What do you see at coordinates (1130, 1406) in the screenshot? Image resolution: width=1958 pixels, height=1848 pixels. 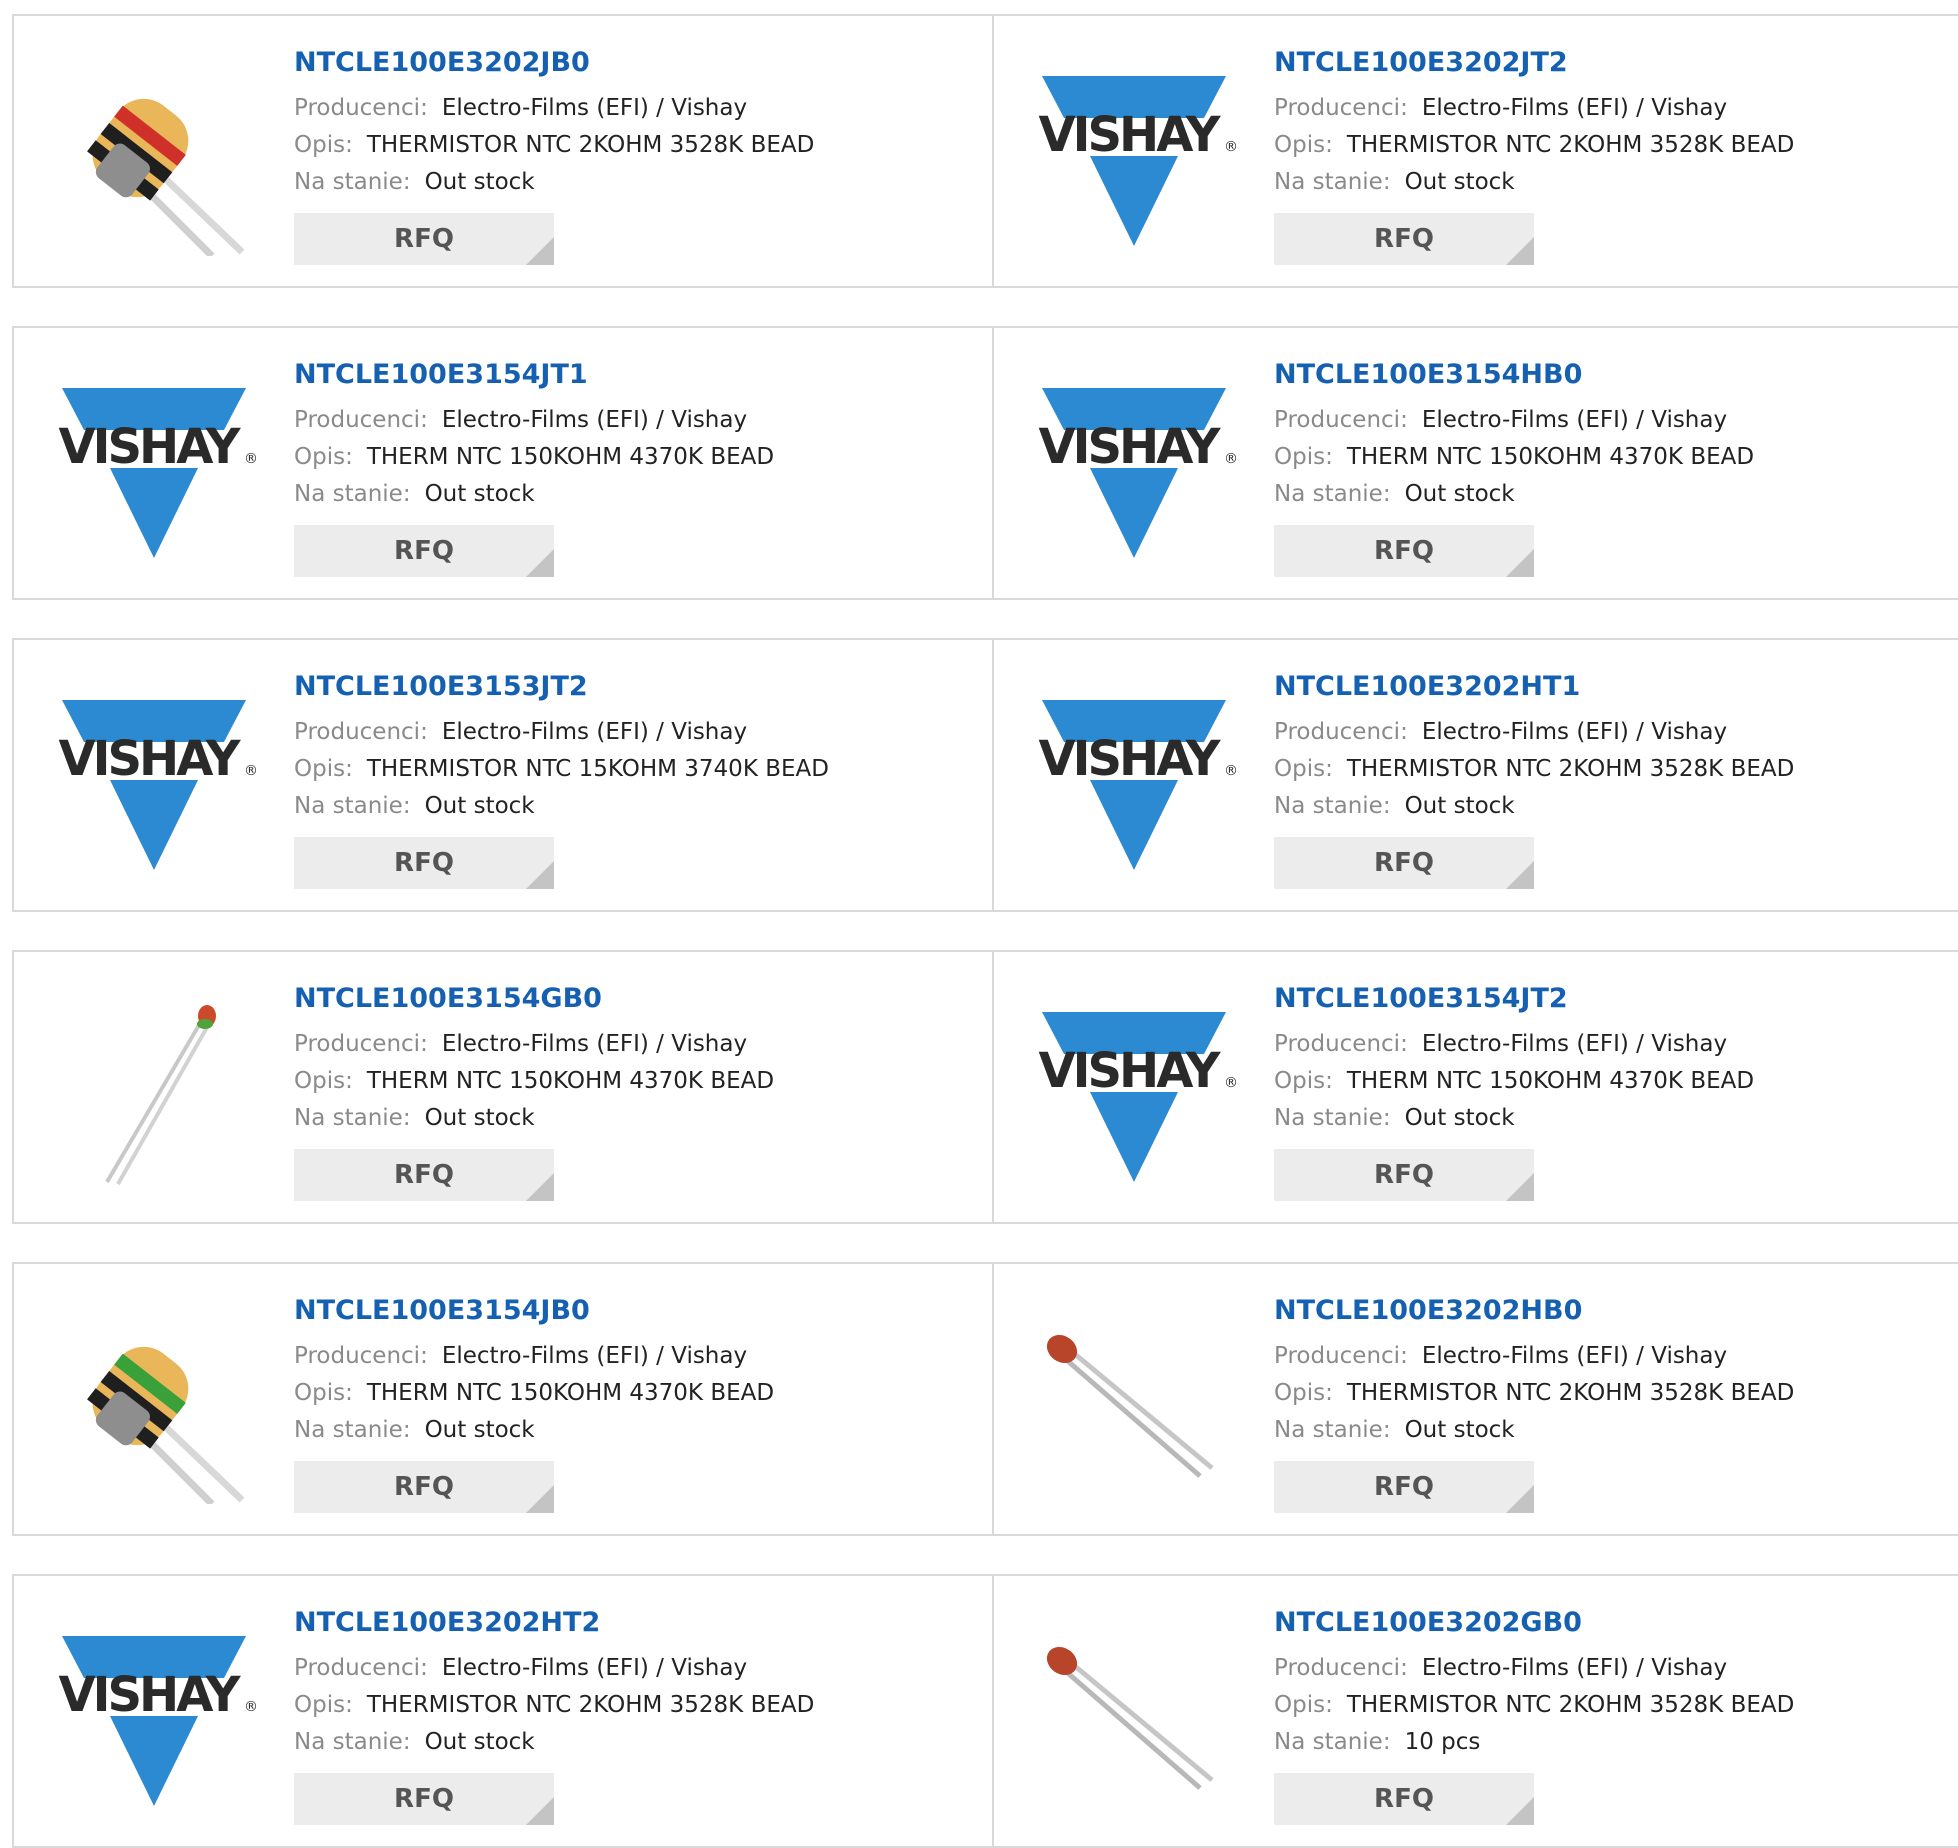 I see `thermistor-leaded-icon` at bounding box center [1130, 1406].